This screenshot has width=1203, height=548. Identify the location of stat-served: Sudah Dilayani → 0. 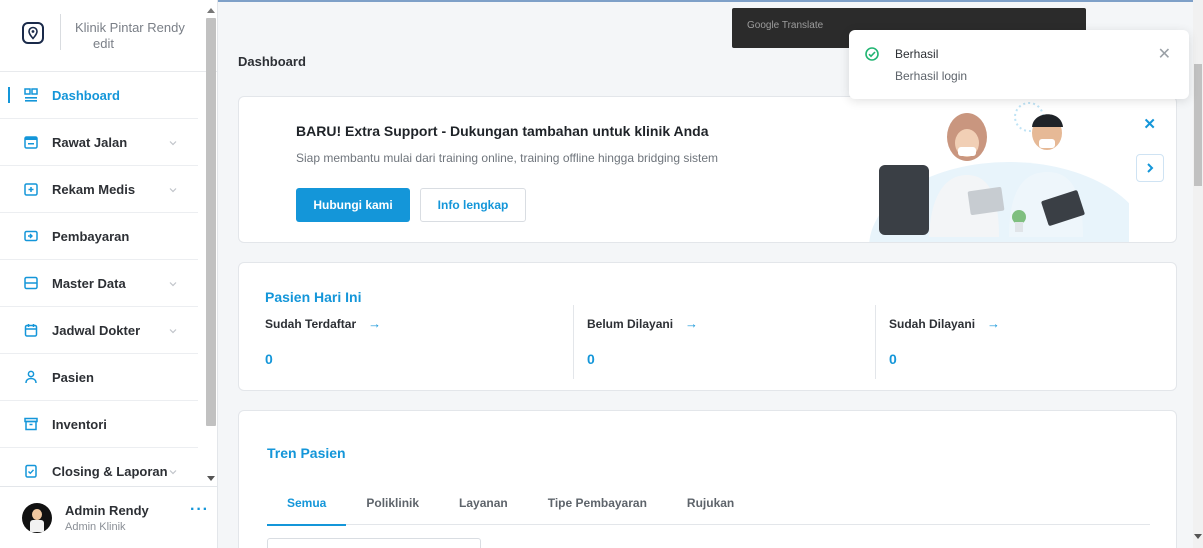
(944, 342).